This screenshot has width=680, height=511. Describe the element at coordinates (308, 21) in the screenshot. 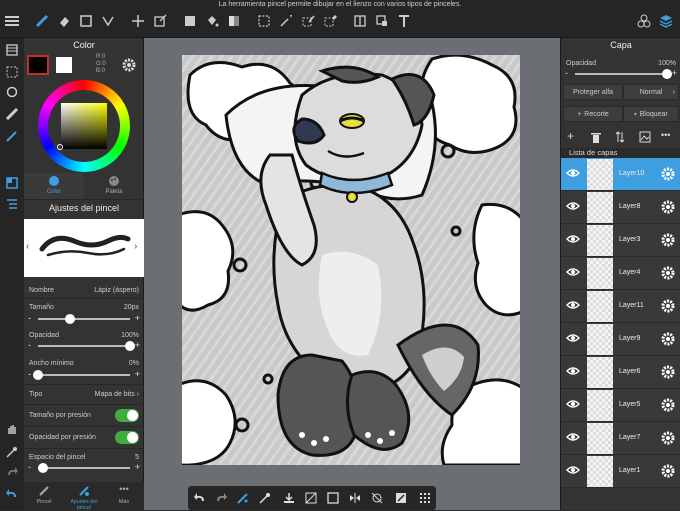

I see `select-pen-tool-icon` at that location.